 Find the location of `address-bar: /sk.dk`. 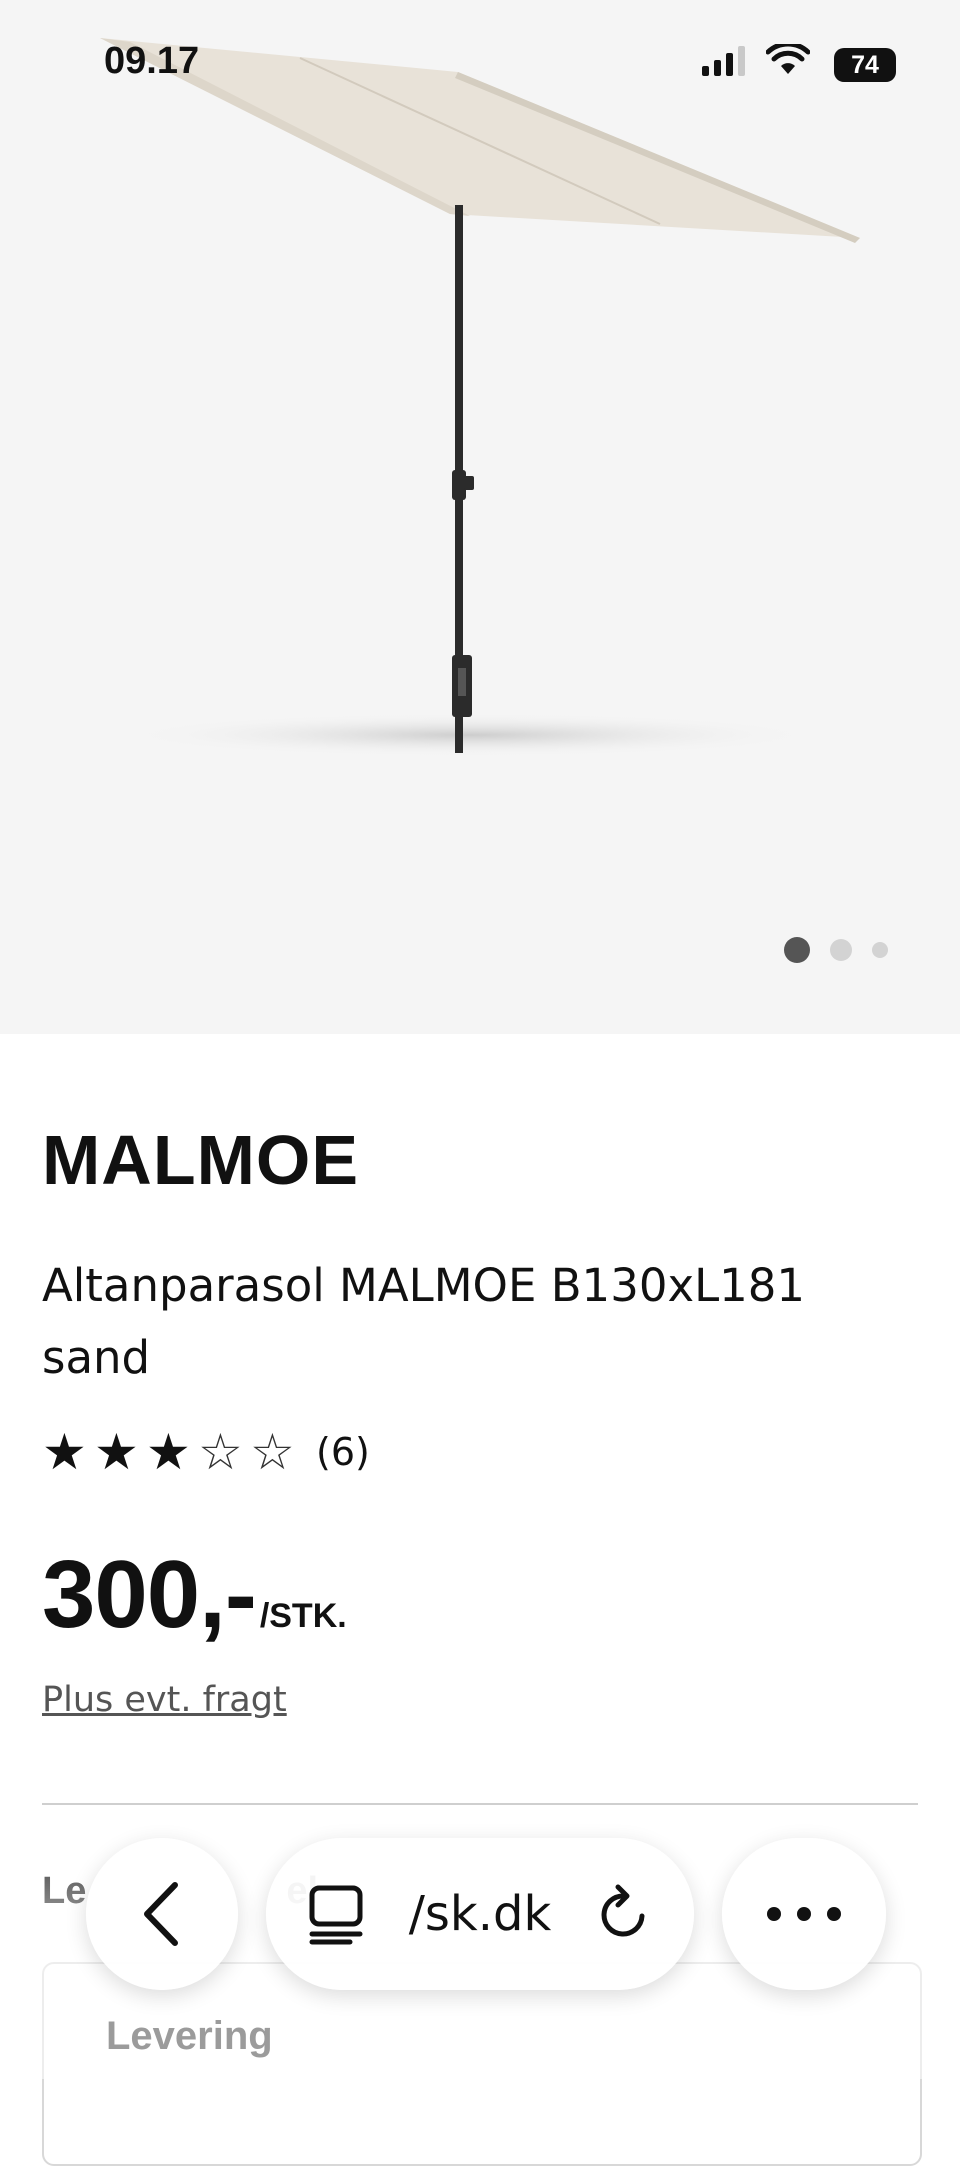

address-bar: /sk.dk is located at coordinates (480, 1914).